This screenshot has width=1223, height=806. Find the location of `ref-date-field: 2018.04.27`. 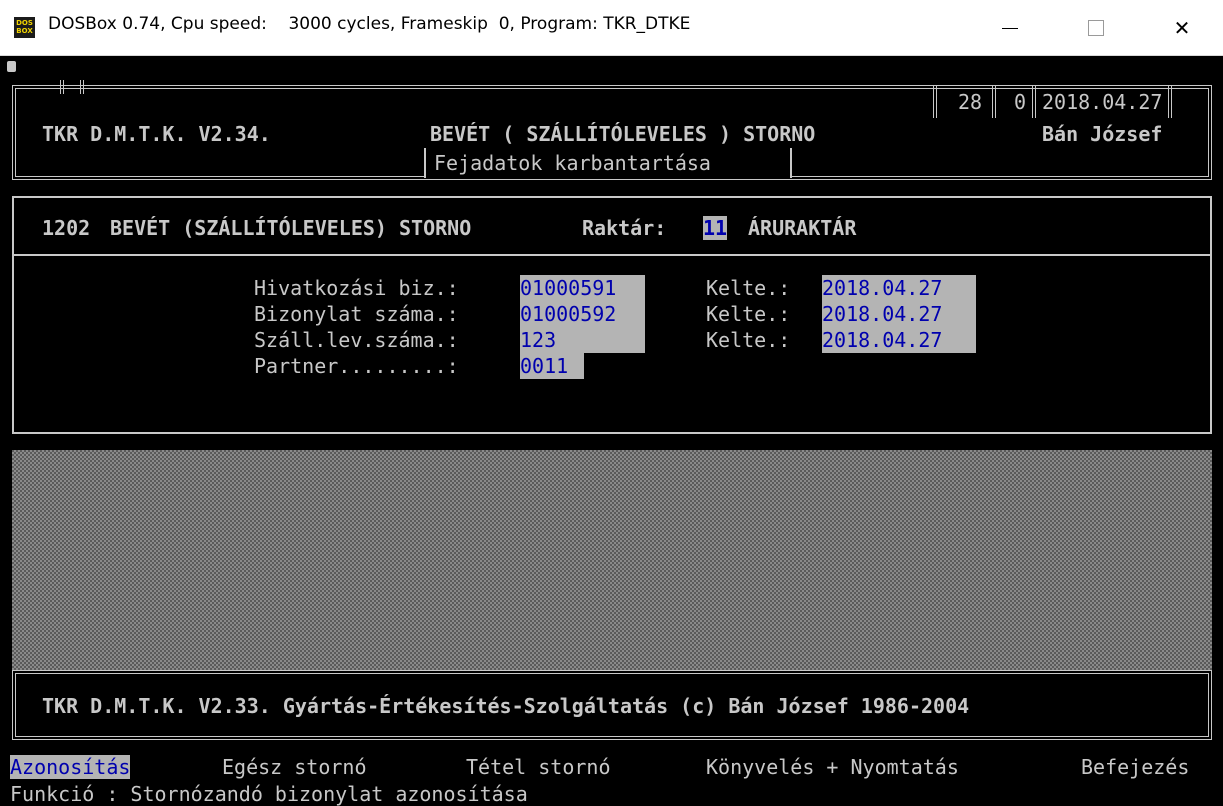

ref-date-field: 2018.04.27 is located at coordinates (899, 288).